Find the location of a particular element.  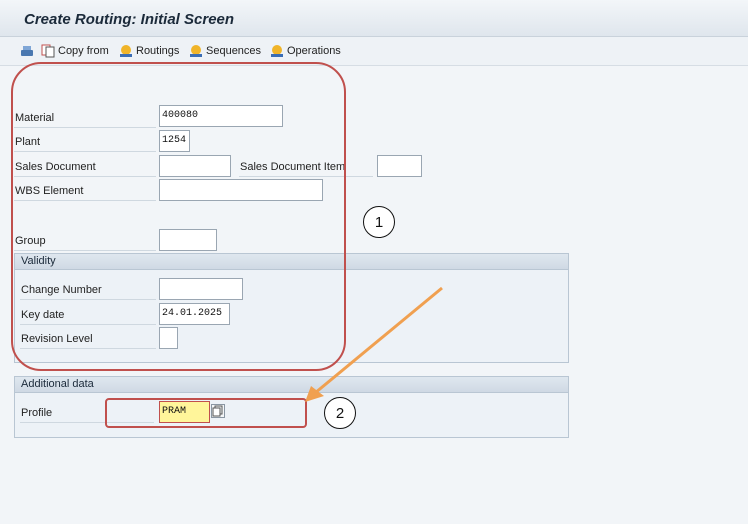

arrow-shaft is located at coordinates (378, 340).